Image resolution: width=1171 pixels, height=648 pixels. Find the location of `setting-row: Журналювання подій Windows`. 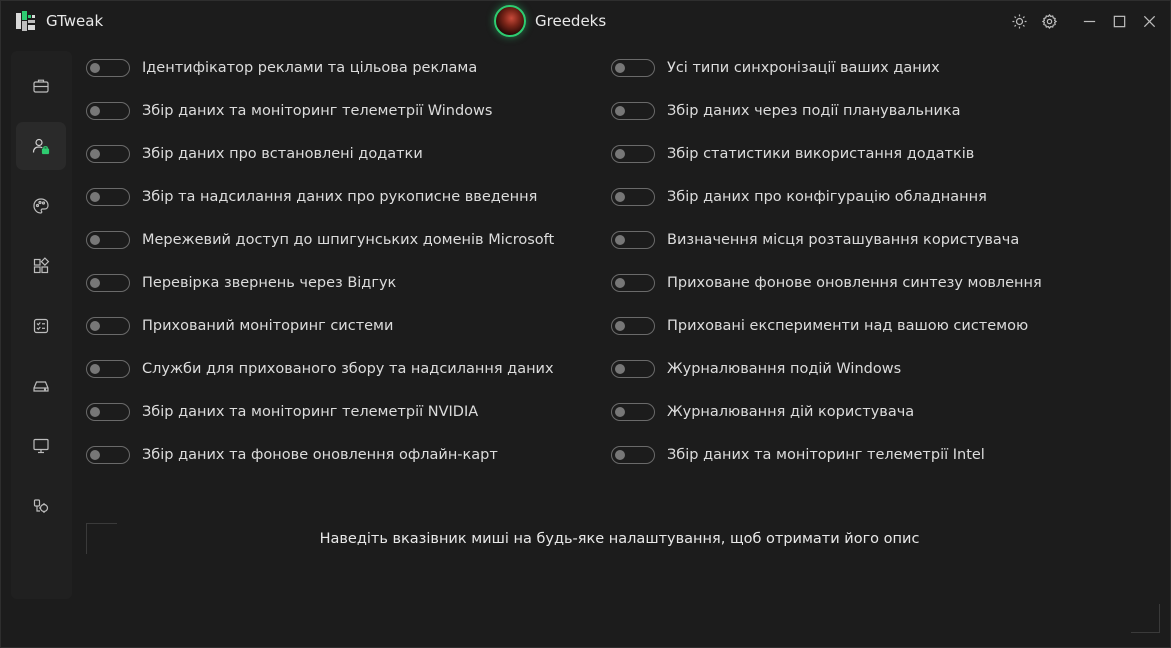

setting-row: Журналювання подій Windows is located at coordinates (756, 369).